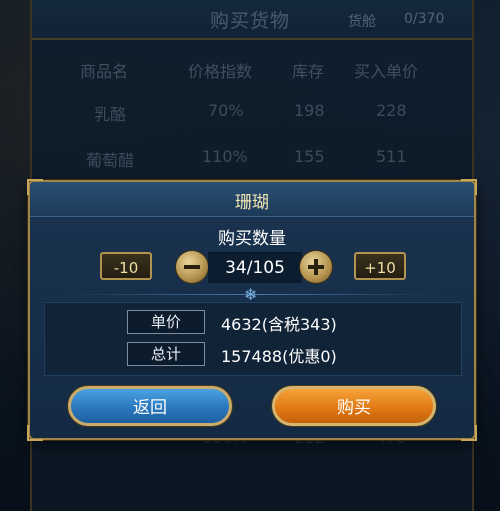 The width and height of the screenshot is (500, 511). What do you see at coordinates (252, 203) in the screenshot?
I see `item-name: 珊瑚` at bounding box center [252, 203].